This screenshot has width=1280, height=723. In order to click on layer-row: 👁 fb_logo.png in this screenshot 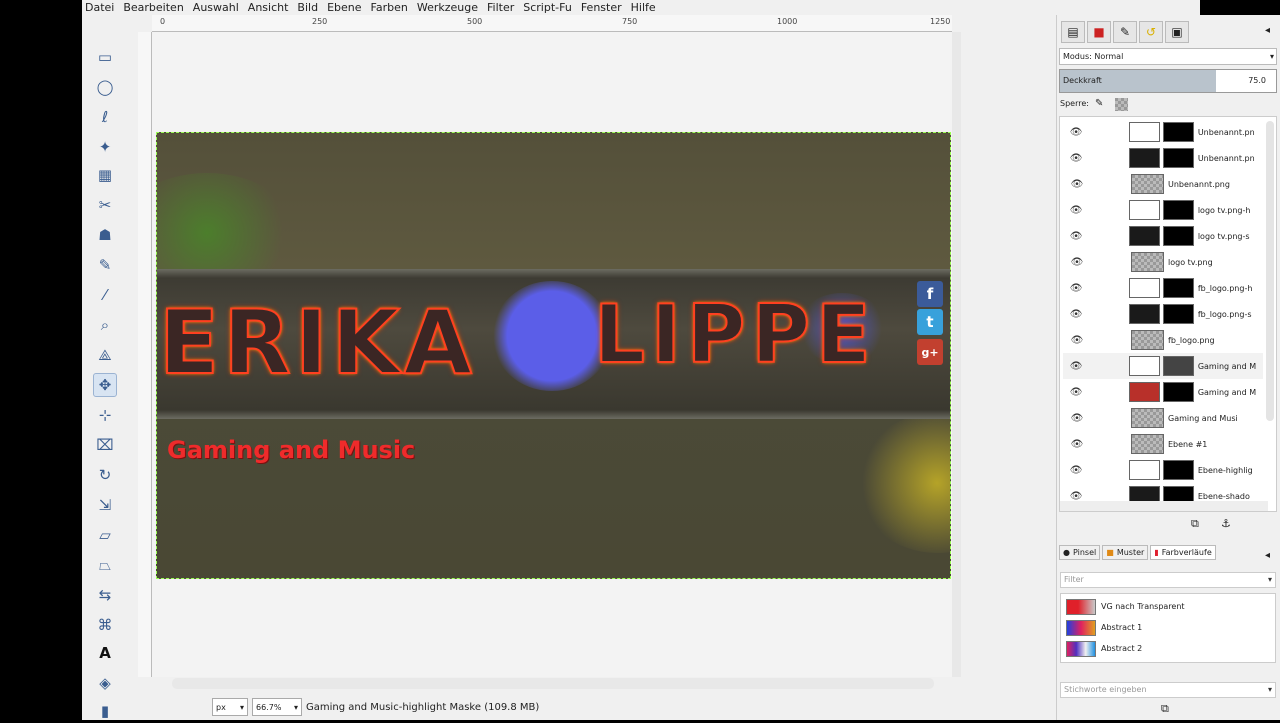, I will do `click(1163, 340)`.